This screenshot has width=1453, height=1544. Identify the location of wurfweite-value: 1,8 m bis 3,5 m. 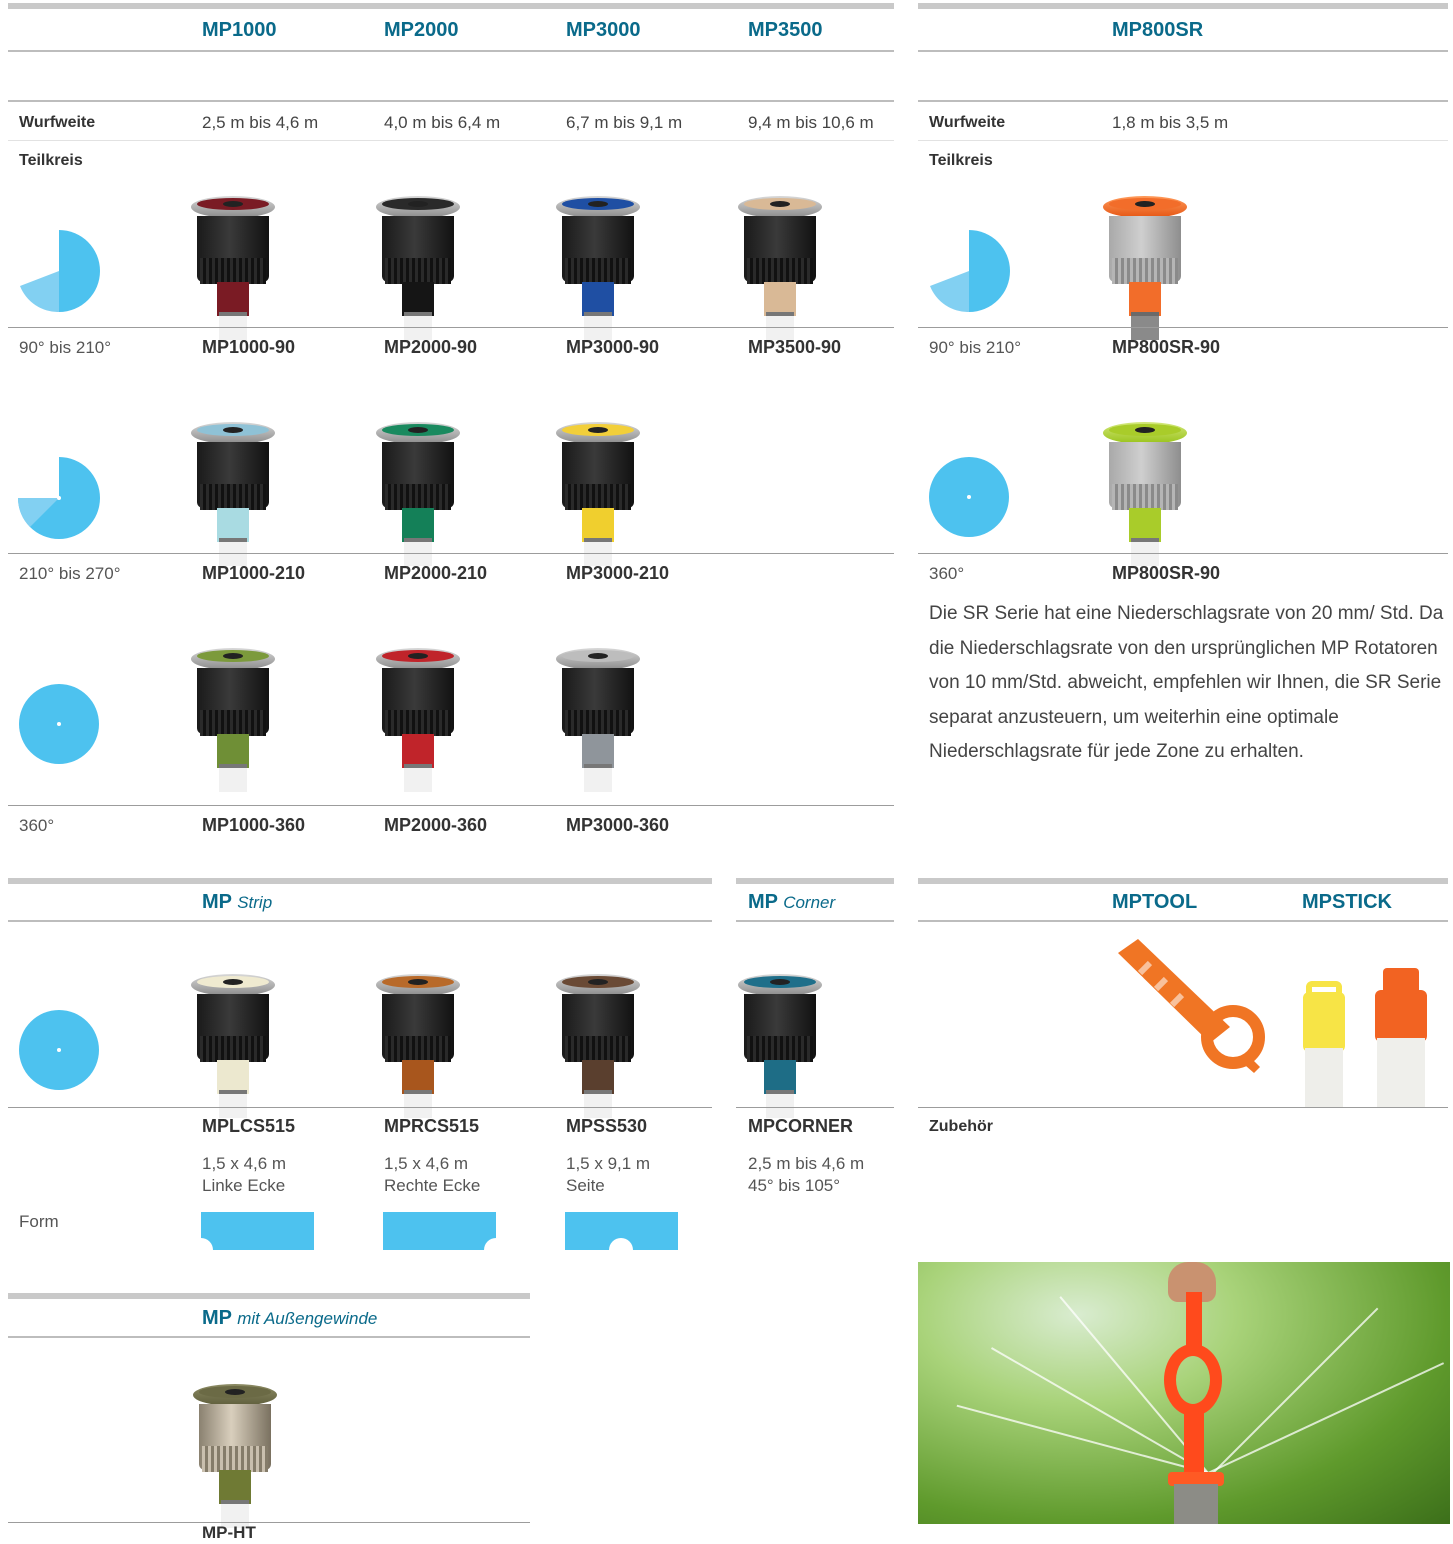
(1170, 122).